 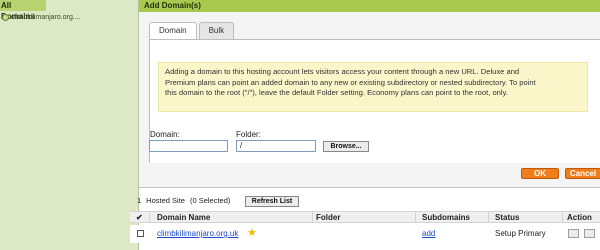 I want to click on column-folder: Folder, so click(x=328, y=217).